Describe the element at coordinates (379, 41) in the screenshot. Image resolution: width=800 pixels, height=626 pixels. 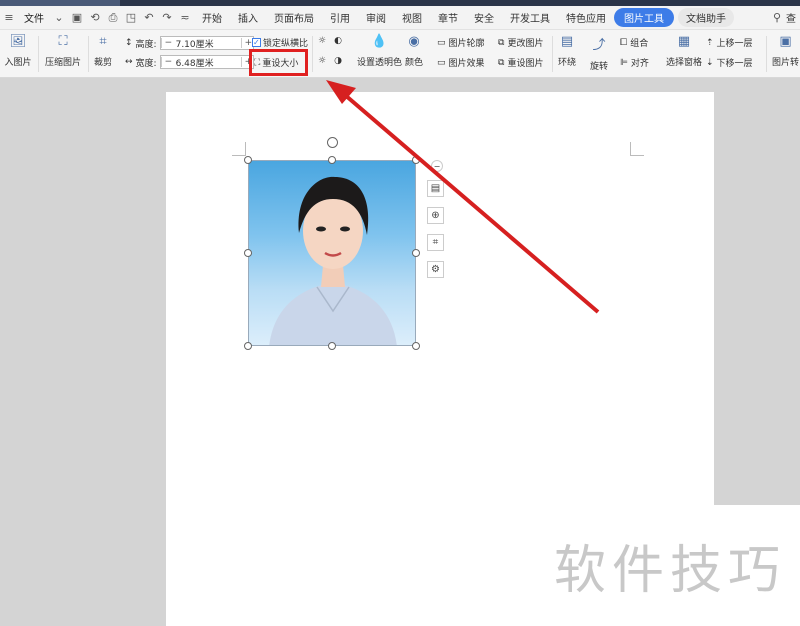
I see `droplet-icon: 💧` at that location.